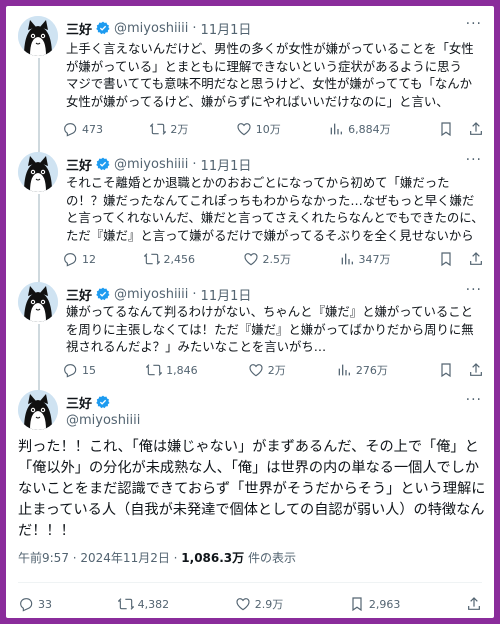  I want to click on tweet-actions: 15 1,846 2万 276万, so click(273, 370).